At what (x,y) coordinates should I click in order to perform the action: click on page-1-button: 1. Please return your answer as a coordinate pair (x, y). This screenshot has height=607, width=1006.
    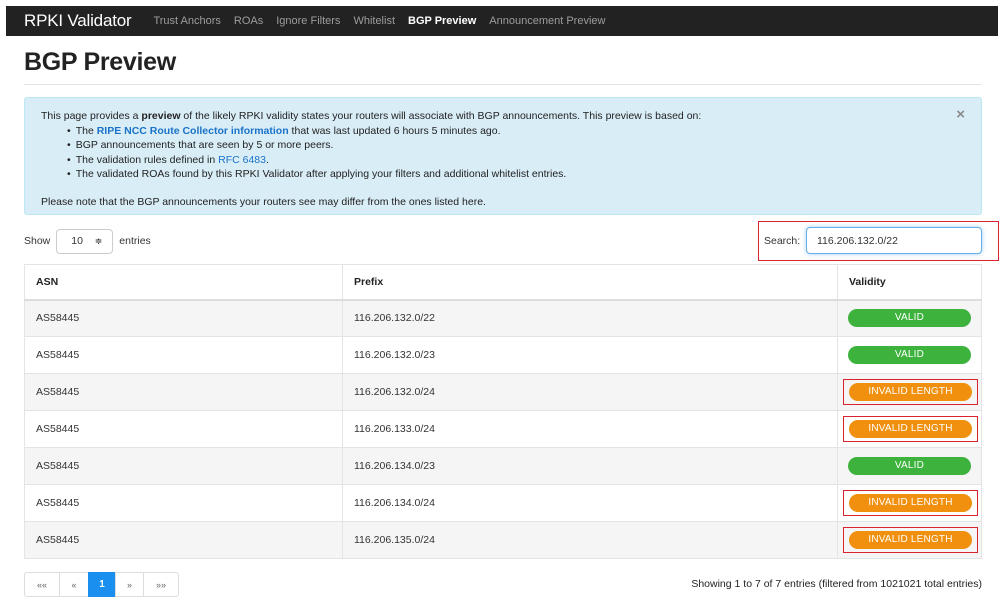
    Looking at the image, I should click on (102, 584).